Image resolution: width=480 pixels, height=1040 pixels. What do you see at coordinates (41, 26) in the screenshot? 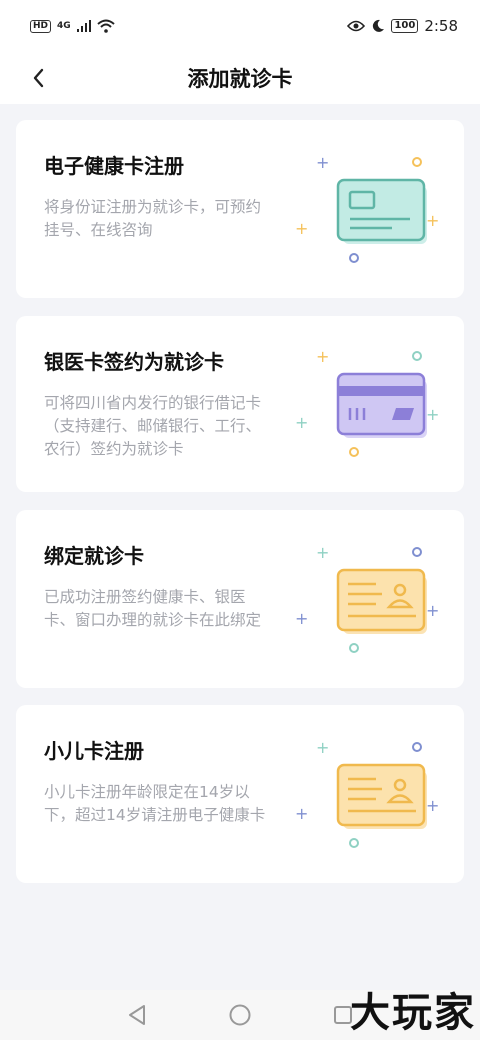
I see `hd-badge: HD` at bounding box center [41, 26].